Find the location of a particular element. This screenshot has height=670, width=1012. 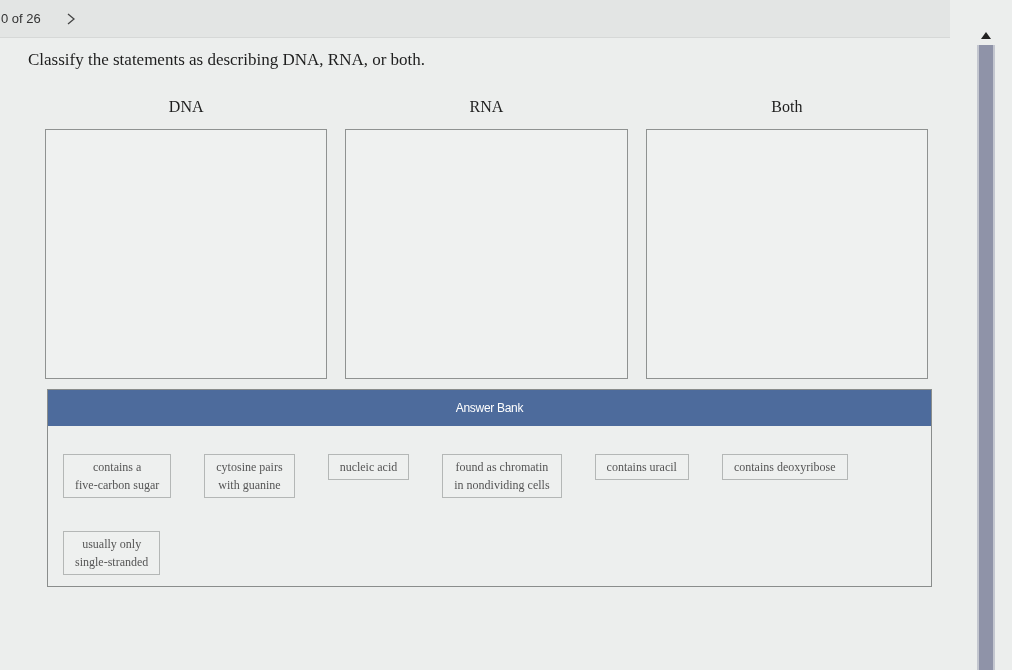

next-chevron-icon is located at coordinates (70, 18).